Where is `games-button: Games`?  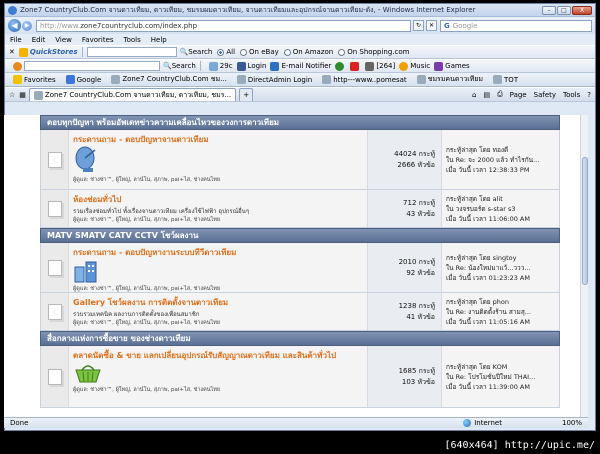 games-button: Games is located at coordinates (457, 66).